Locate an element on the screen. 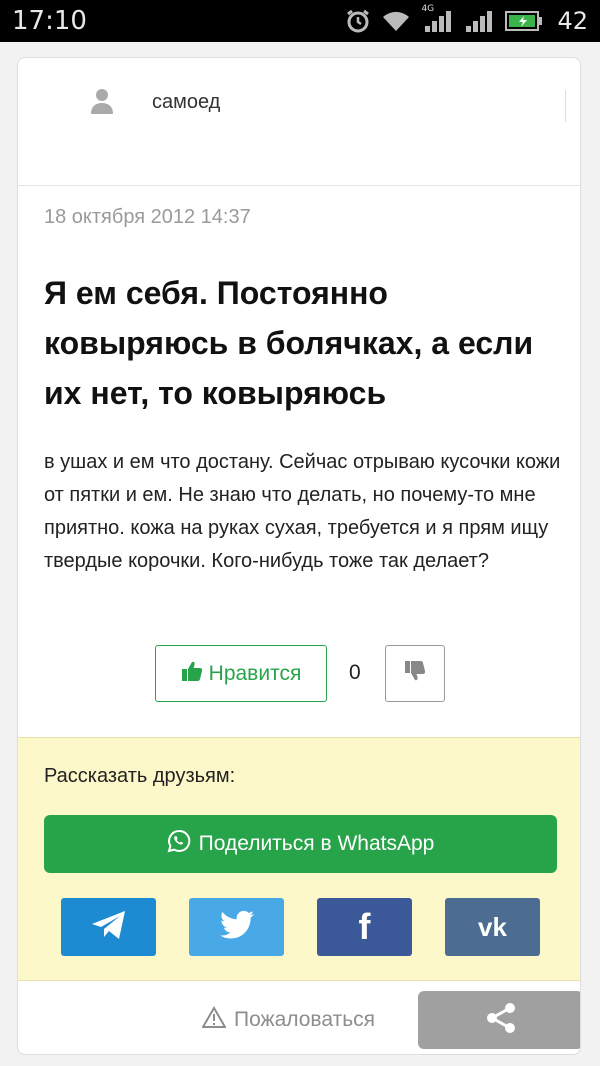 This screenshot has height=1066, width=600. whatsapp-icon is located at coordinates (179, 844).